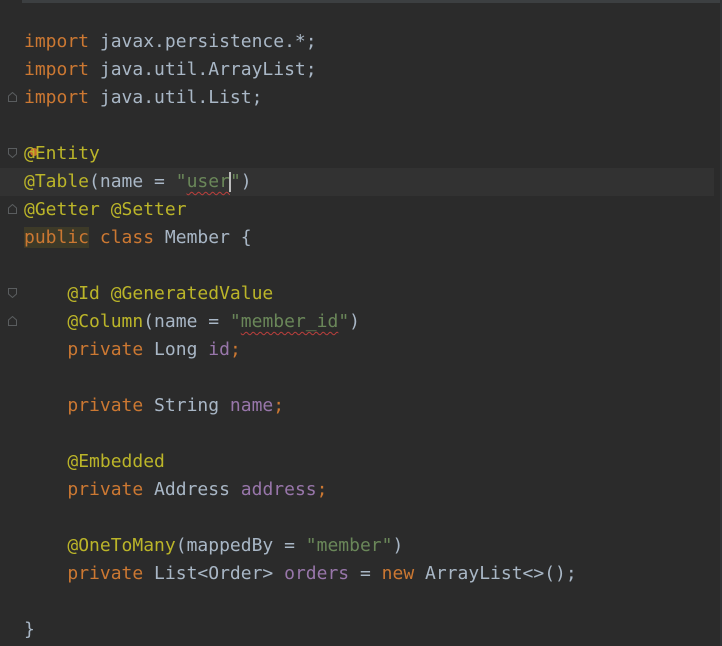 This screenshot has width=722, height=646. Describe the element at coordinates (369, 350) in the screenshot. I see `code-line: private Long id;` at that location.